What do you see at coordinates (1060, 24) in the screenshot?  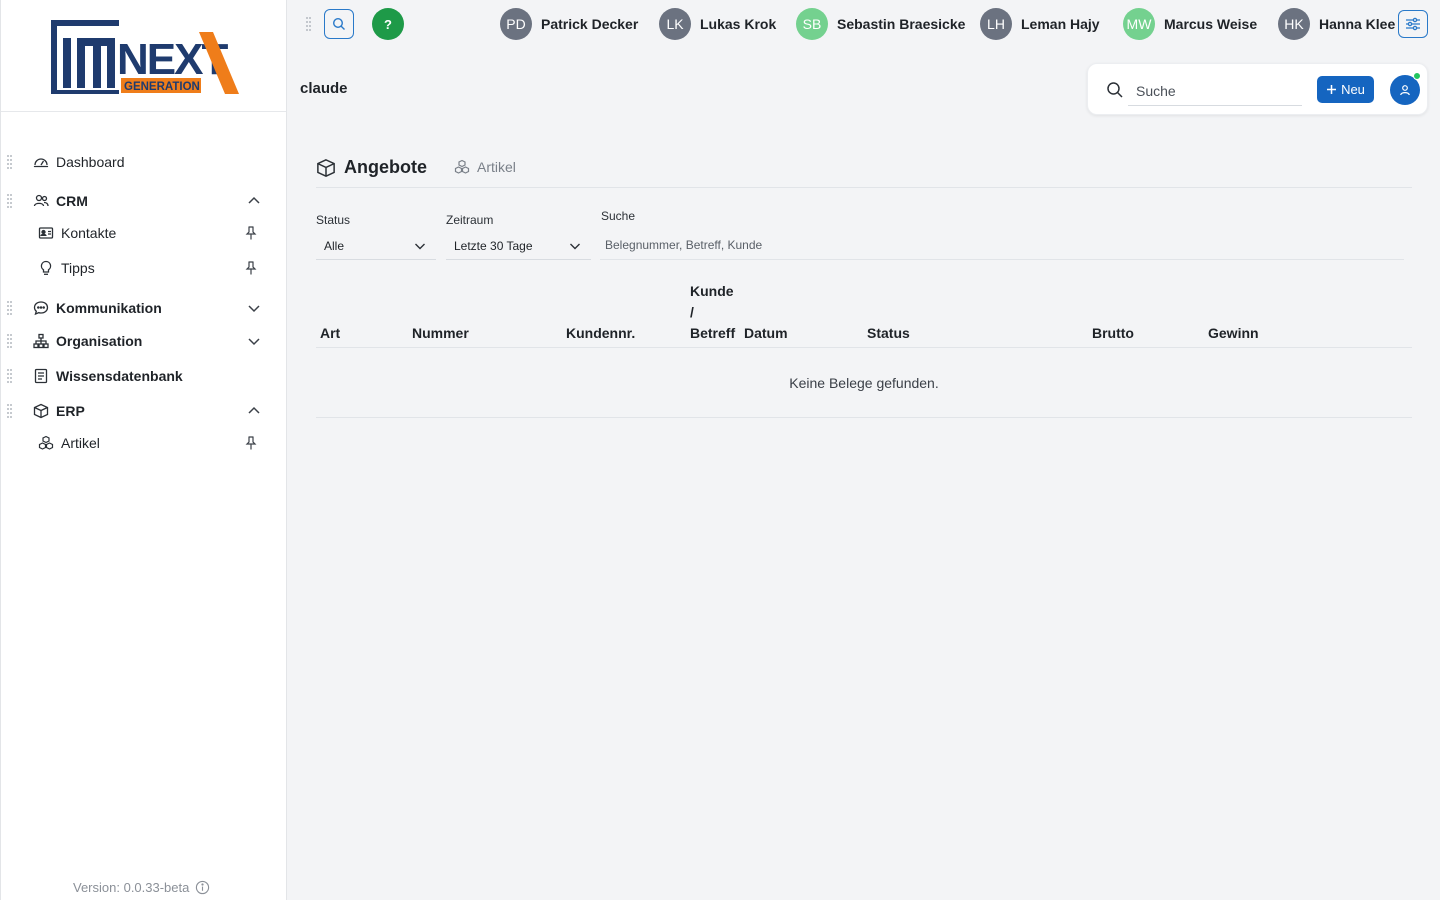 I see `user-name: Leman Hajy` at bounding box center [1060, 24].